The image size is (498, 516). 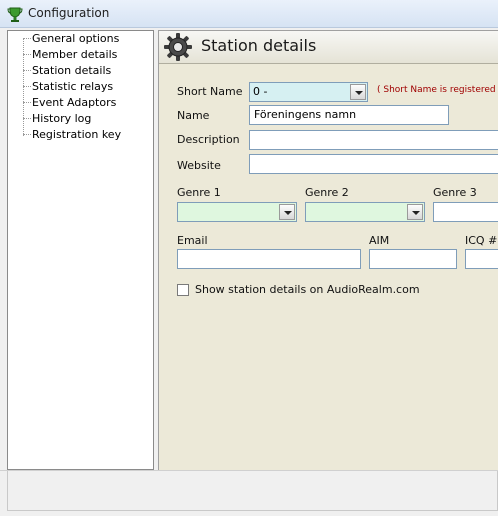 I want to click on tree-item-event-adaptors: Event Adaptors, so click(x=74, y=102).